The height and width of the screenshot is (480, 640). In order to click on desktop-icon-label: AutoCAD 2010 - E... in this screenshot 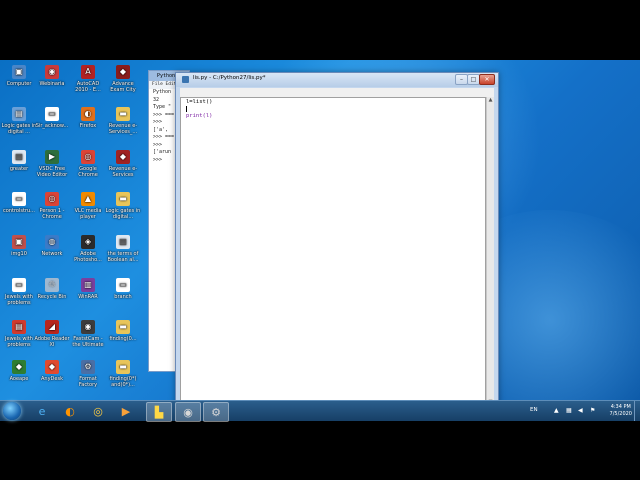, I will do `click(88, 87)`.